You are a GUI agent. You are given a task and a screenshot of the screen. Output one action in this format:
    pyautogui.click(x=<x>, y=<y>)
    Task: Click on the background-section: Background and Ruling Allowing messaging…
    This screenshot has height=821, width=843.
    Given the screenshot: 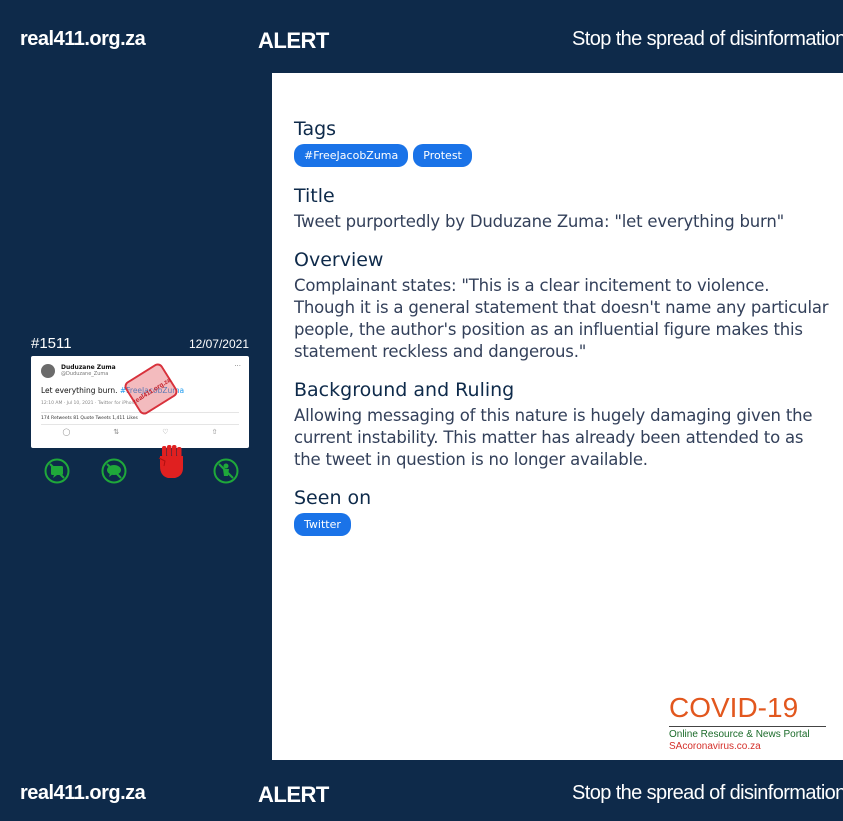 What is the action you would take?
    pyautogui.click(x=564, y=425)
    